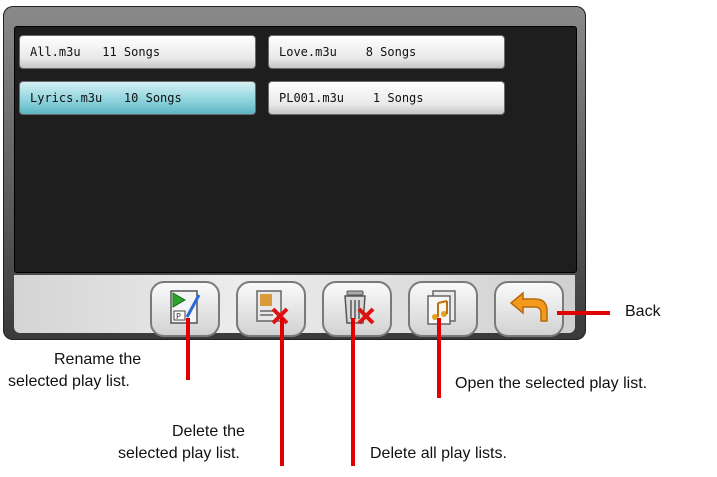  What do you see at coordinates (188, 349) in the screenshot?
I see `rename-callout-line` at bounding box center [188, 349].